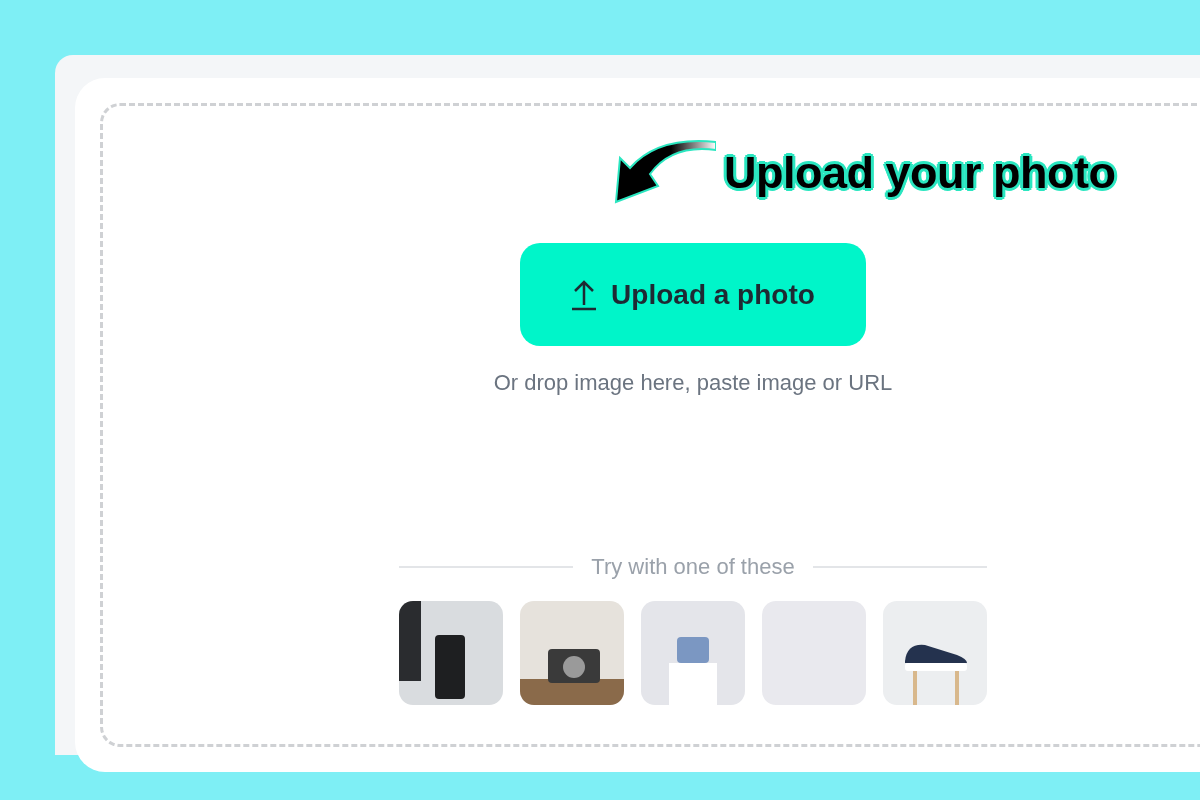 The image size is (1200, 800). I want to click on curved-arrow-icon, so click(664, 173).